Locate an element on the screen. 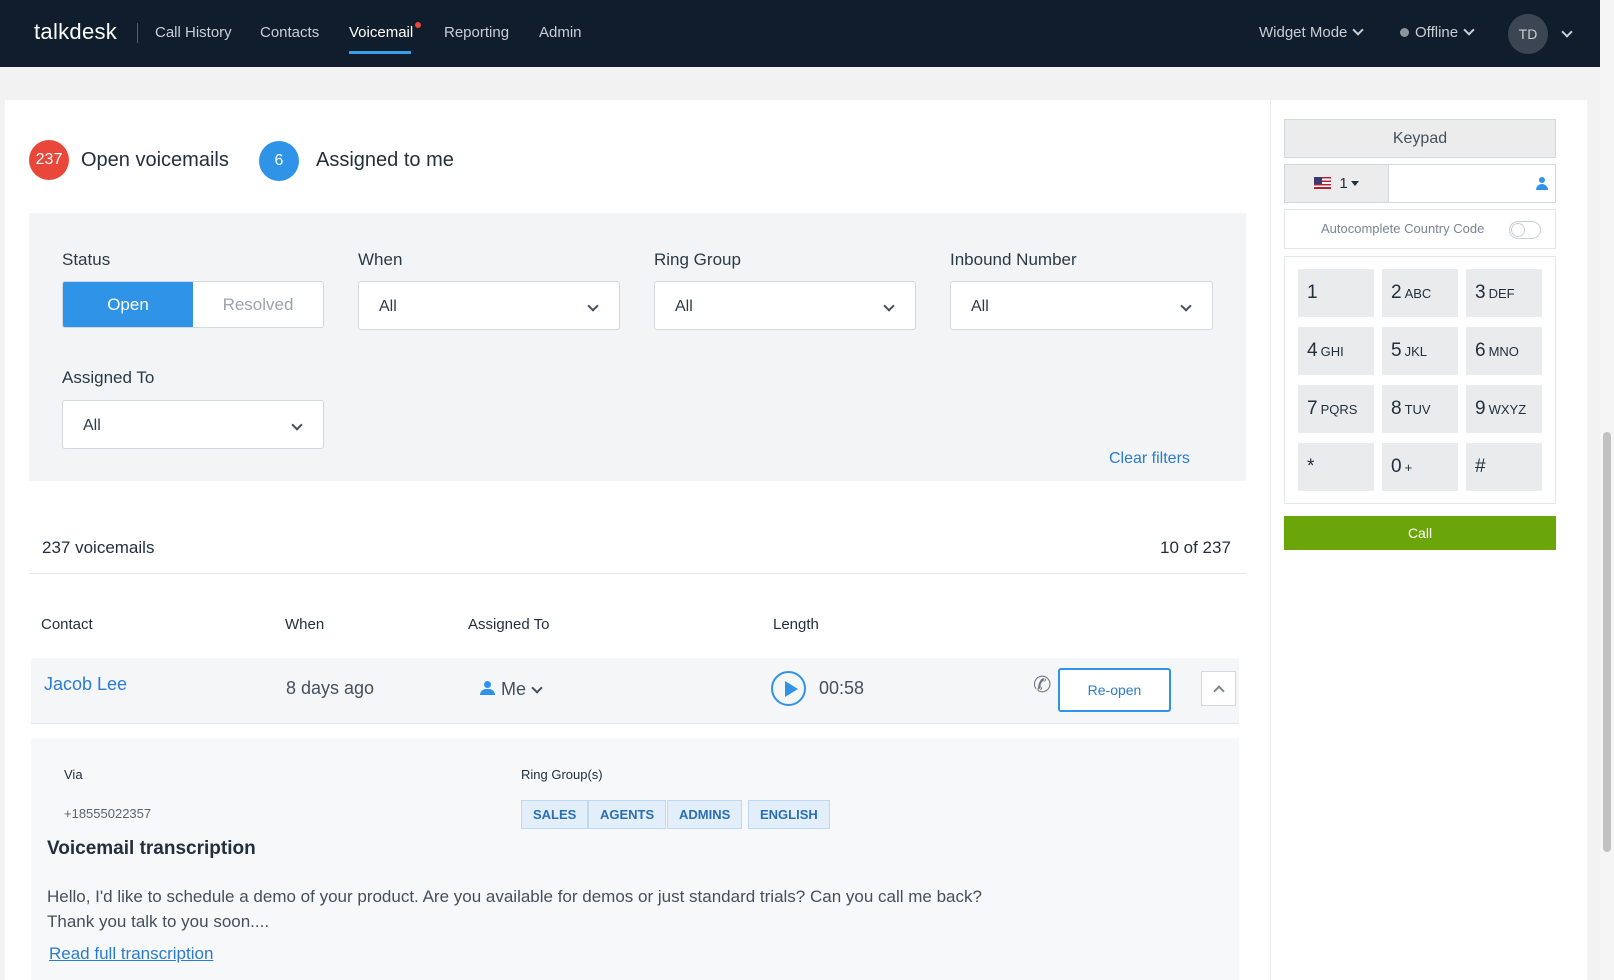  ring-group-tag: SALES is located at coordinates (555, 814).